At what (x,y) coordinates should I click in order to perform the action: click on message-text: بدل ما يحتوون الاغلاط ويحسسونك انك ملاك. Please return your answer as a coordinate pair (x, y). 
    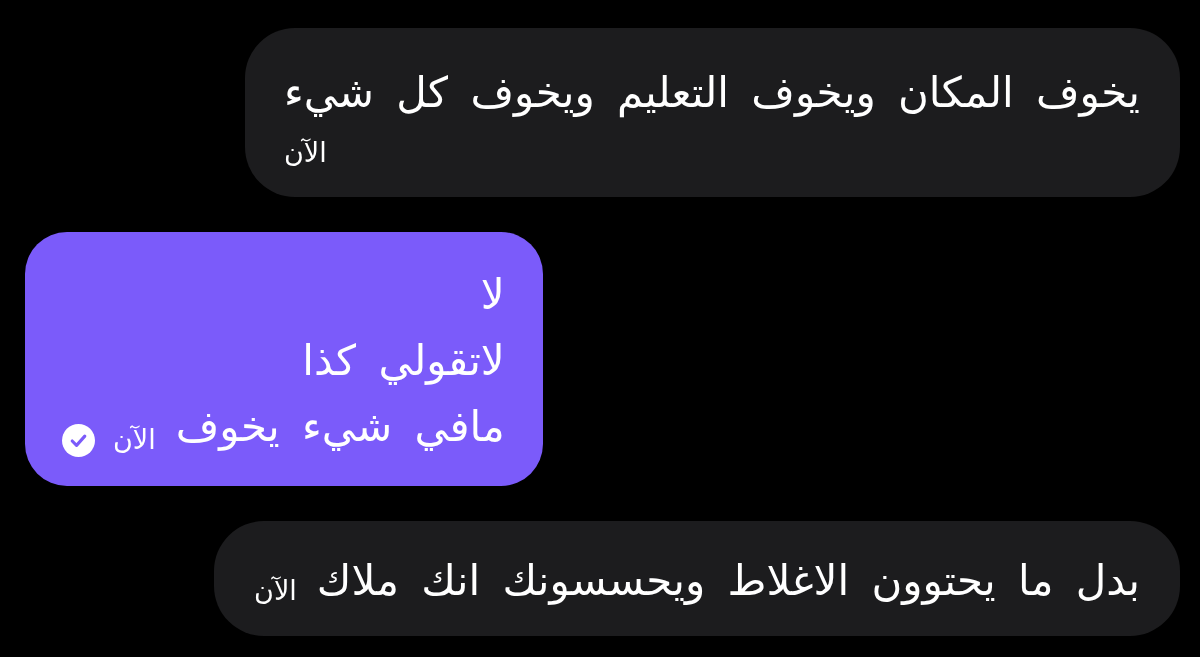
    Looking at the image, I should click on (728, 581).